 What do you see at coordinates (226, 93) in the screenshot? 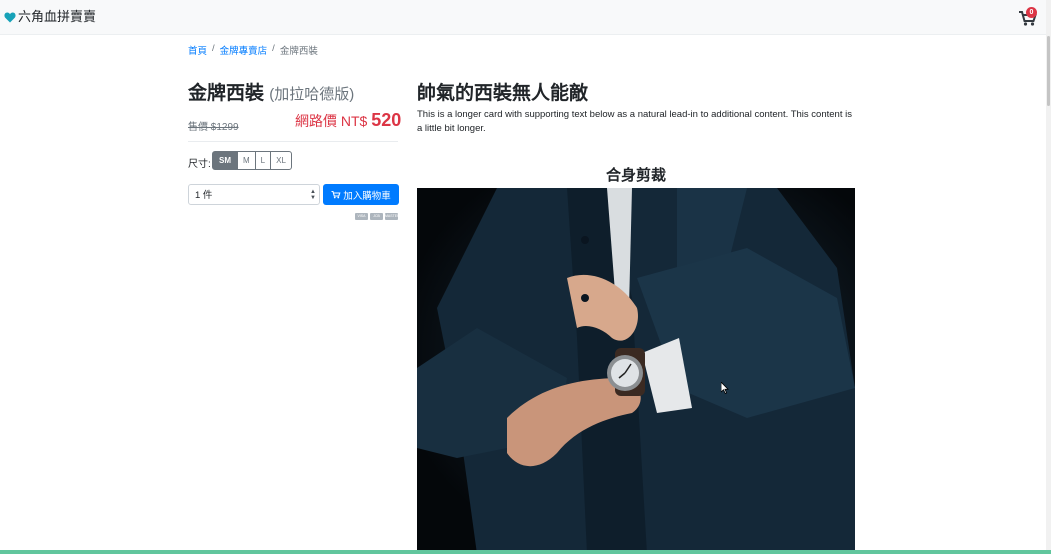
I see `product-name: 金牌西裝` at bounding box center [226, 93].